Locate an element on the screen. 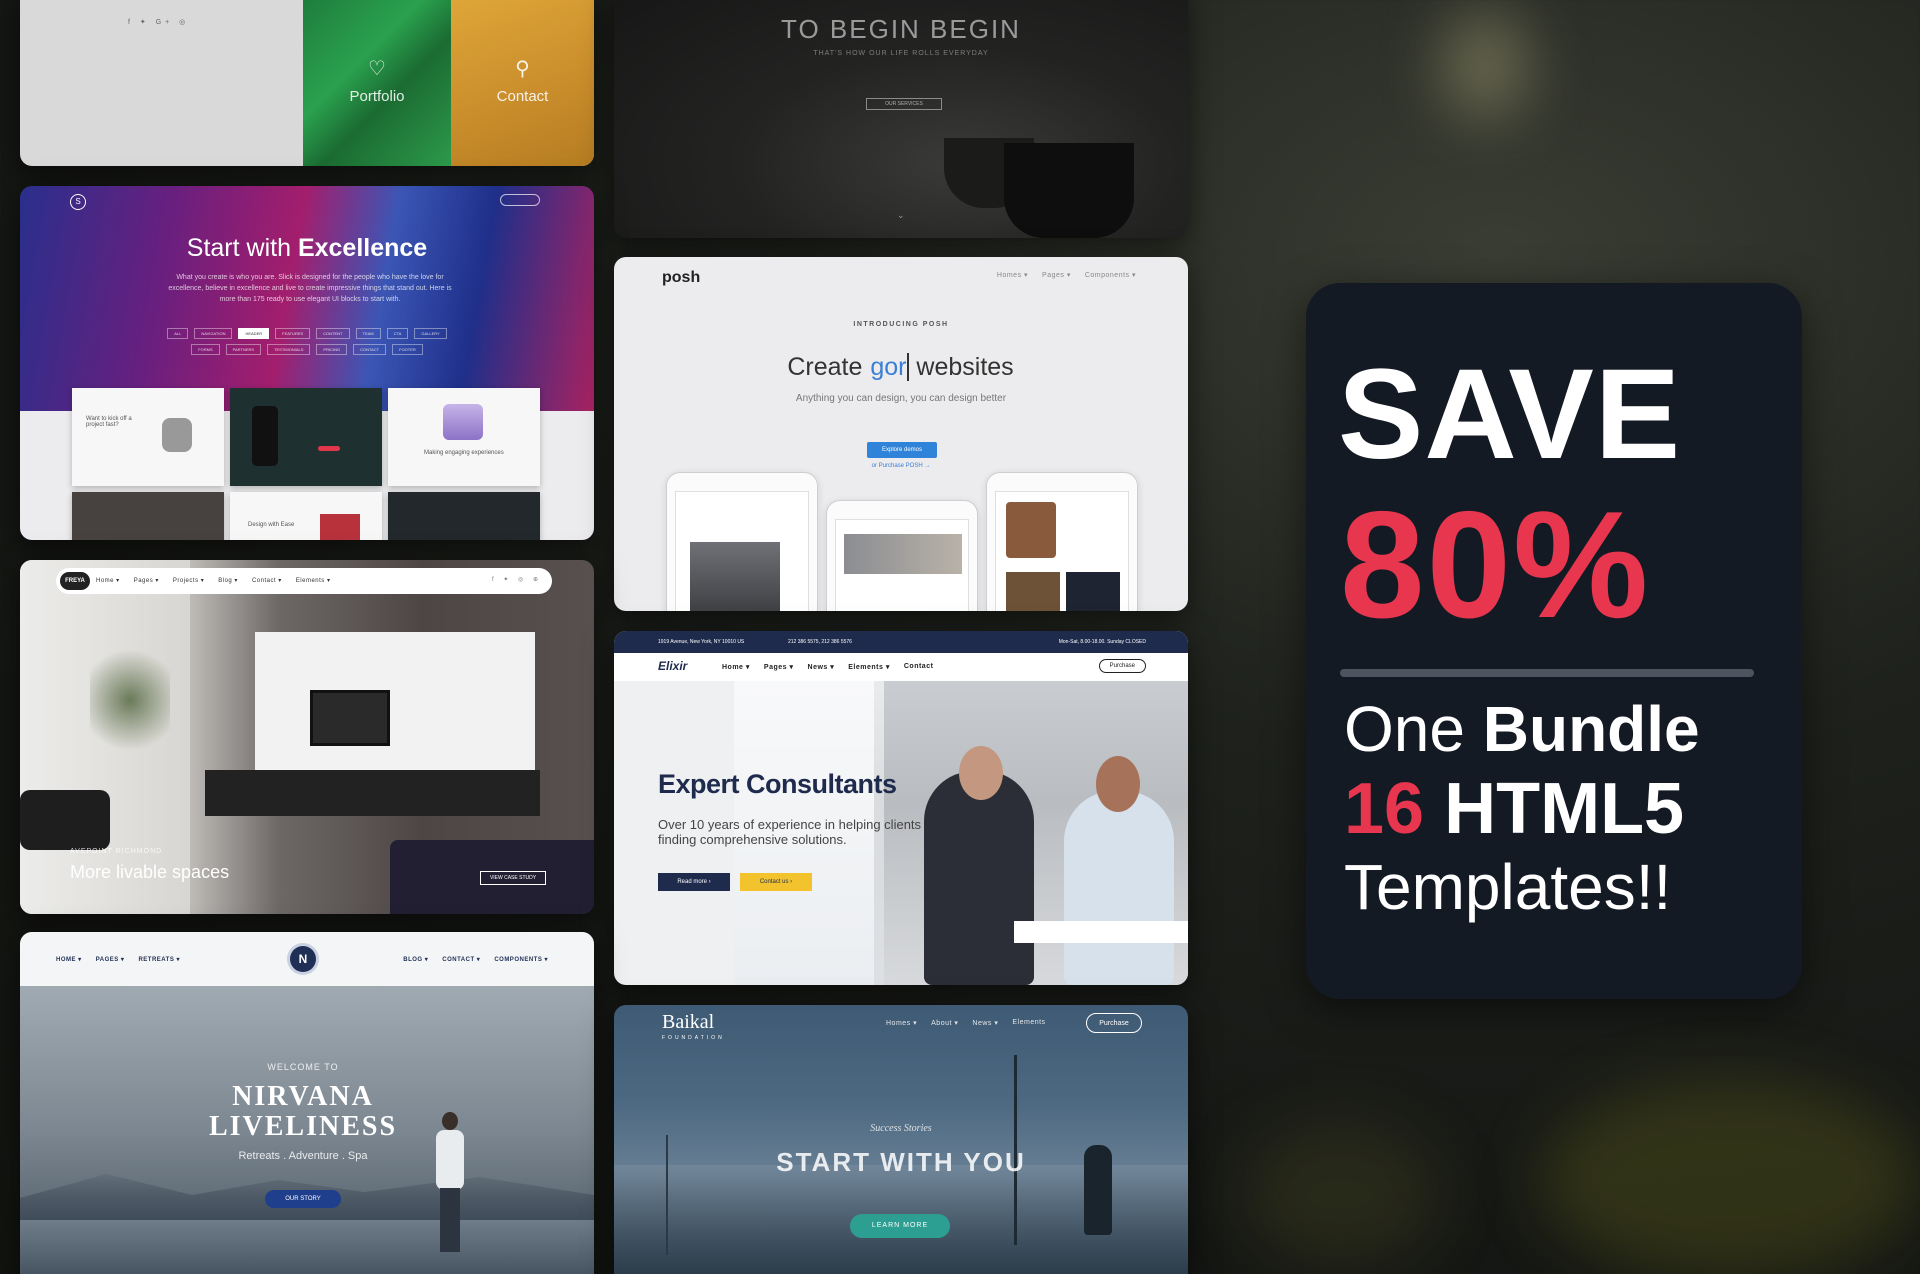 This screenshot has width=1920, height=1274. case-study-button: VIEW CASE STUDY is located at coordinates (513, 878).